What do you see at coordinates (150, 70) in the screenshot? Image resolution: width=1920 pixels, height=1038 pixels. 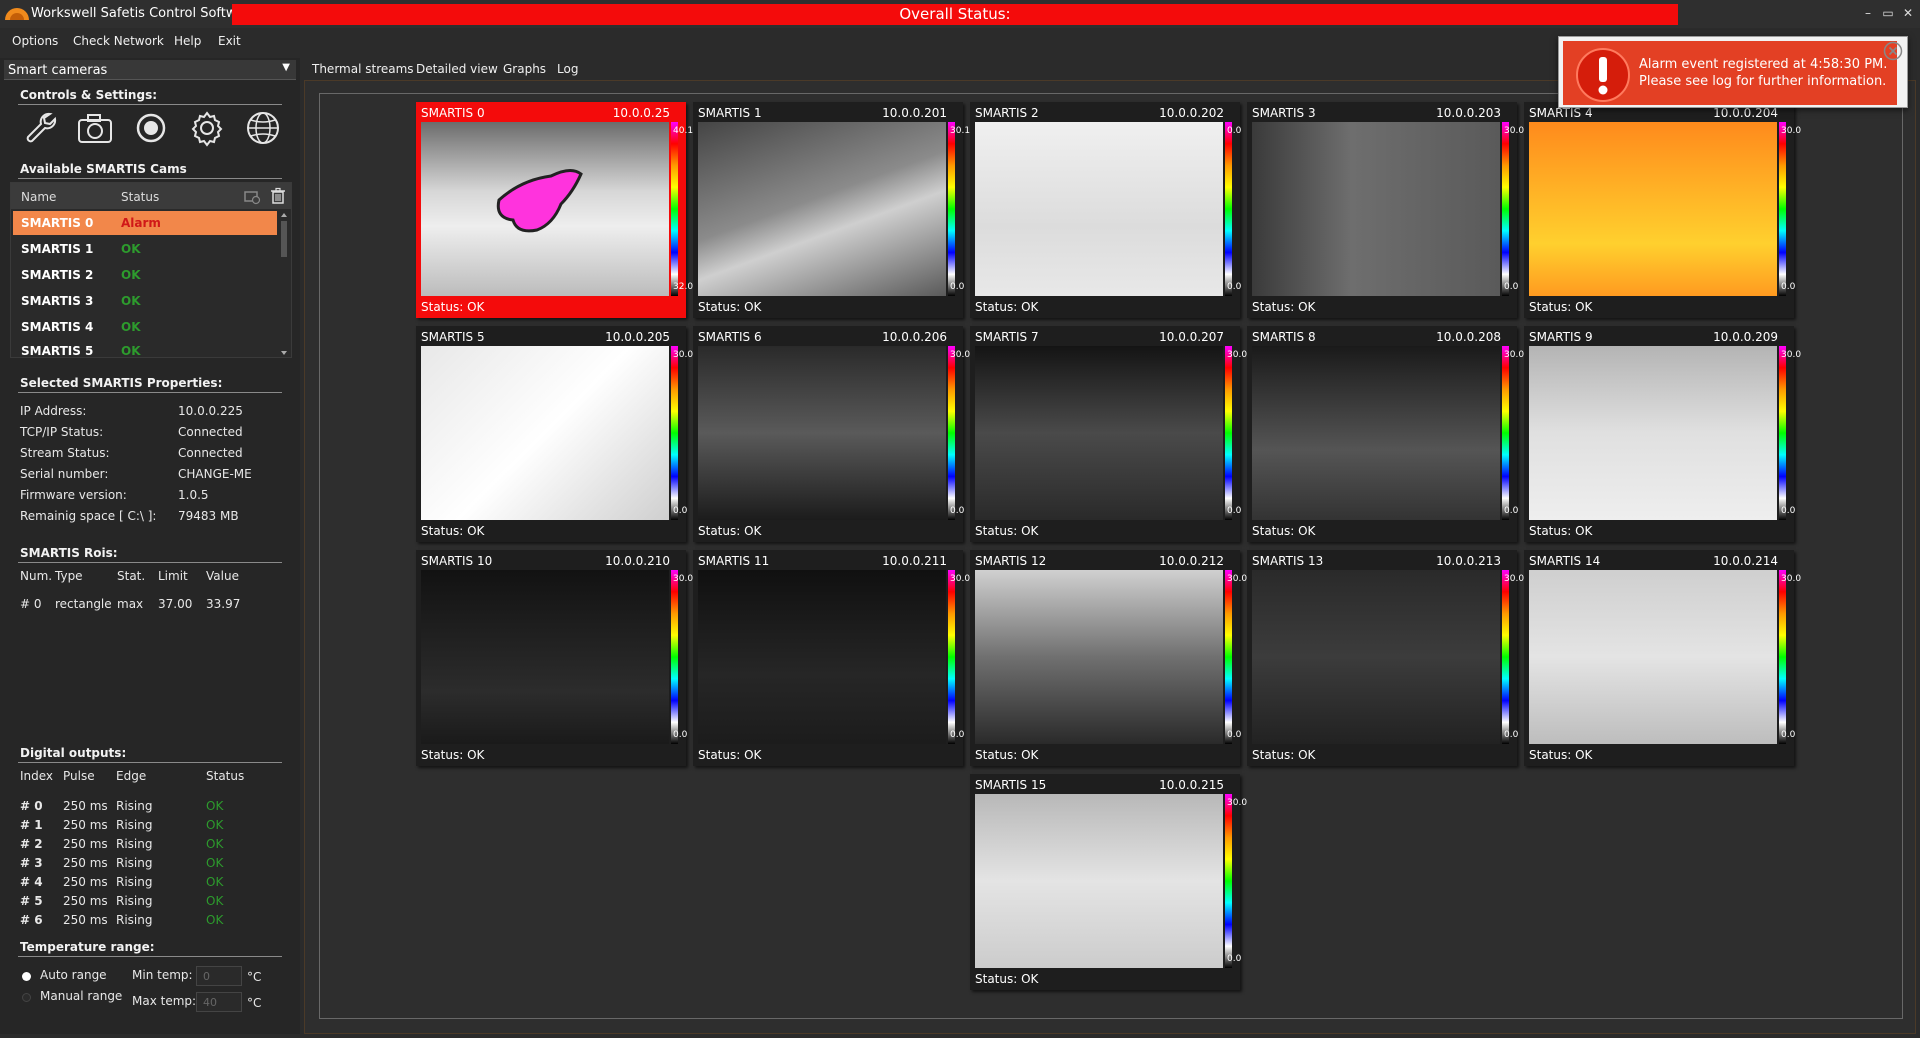 I see `device-type-dropdown: Smart cameras ▼` at bounding box center [150, 70].